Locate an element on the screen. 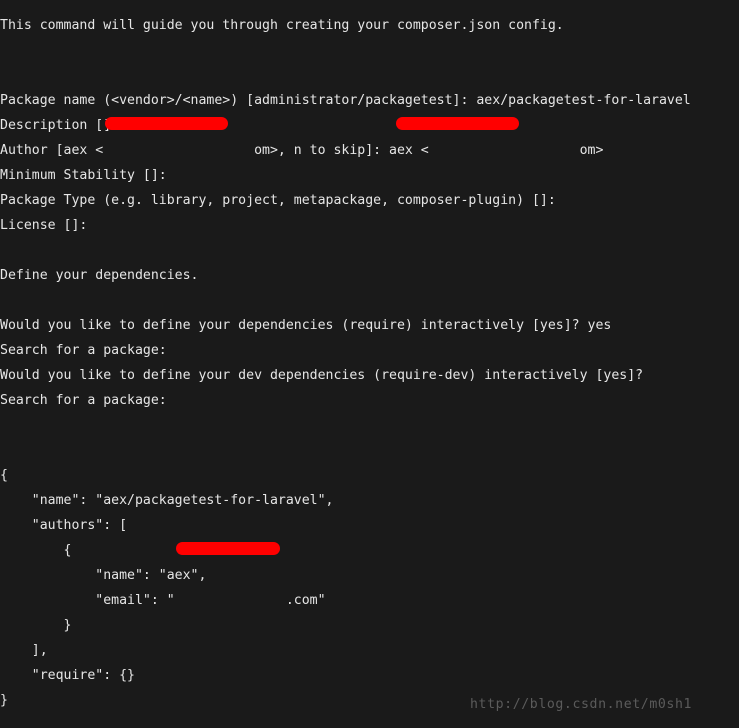  terminal-line: Description []: is located at coordinates (60, 125).